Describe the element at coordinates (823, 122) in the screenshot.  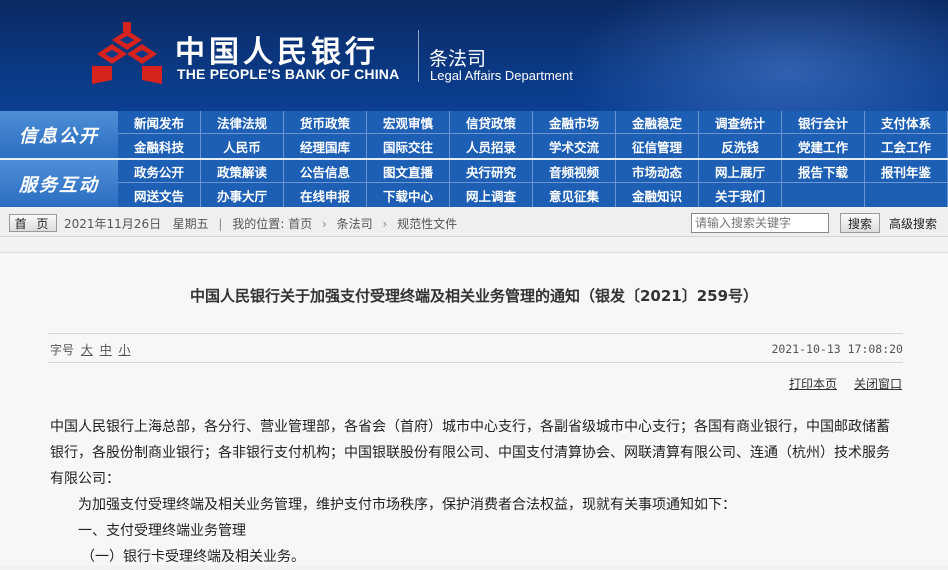
I see `nav-link: 银行会计` at that location.